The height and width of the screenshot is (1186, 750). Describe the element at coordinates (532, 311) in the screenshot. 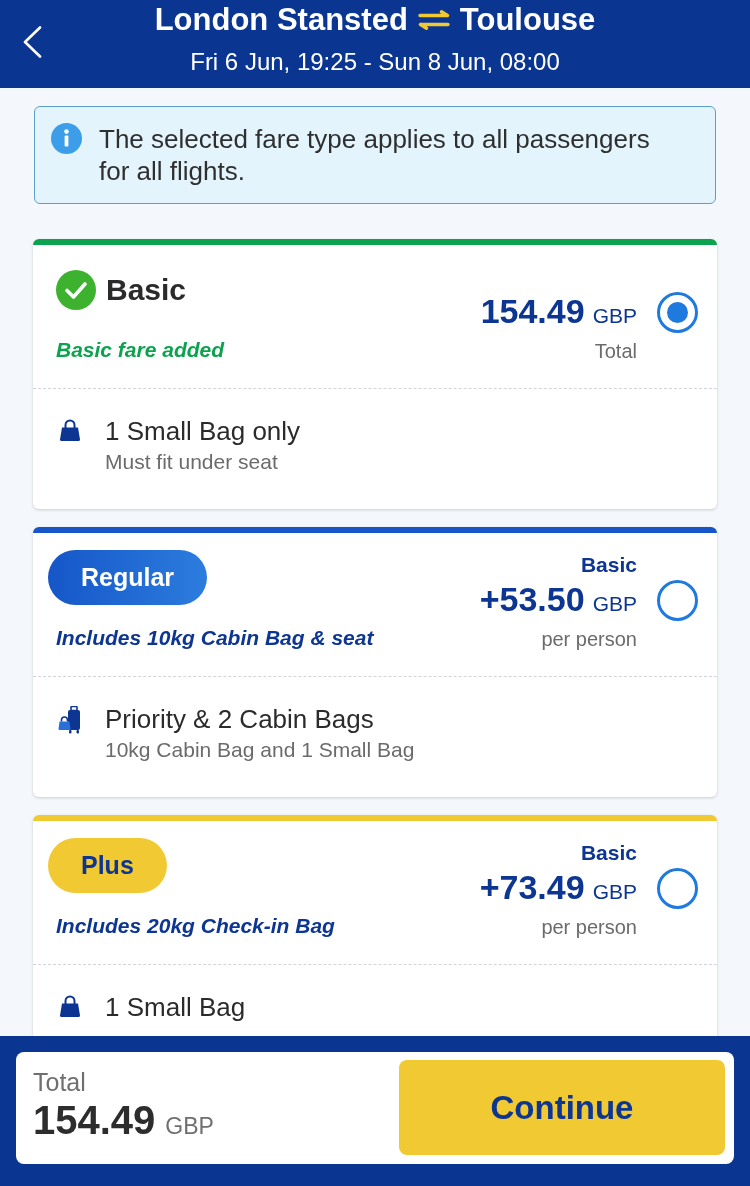

I see `fare-price: 154.49` at that location.